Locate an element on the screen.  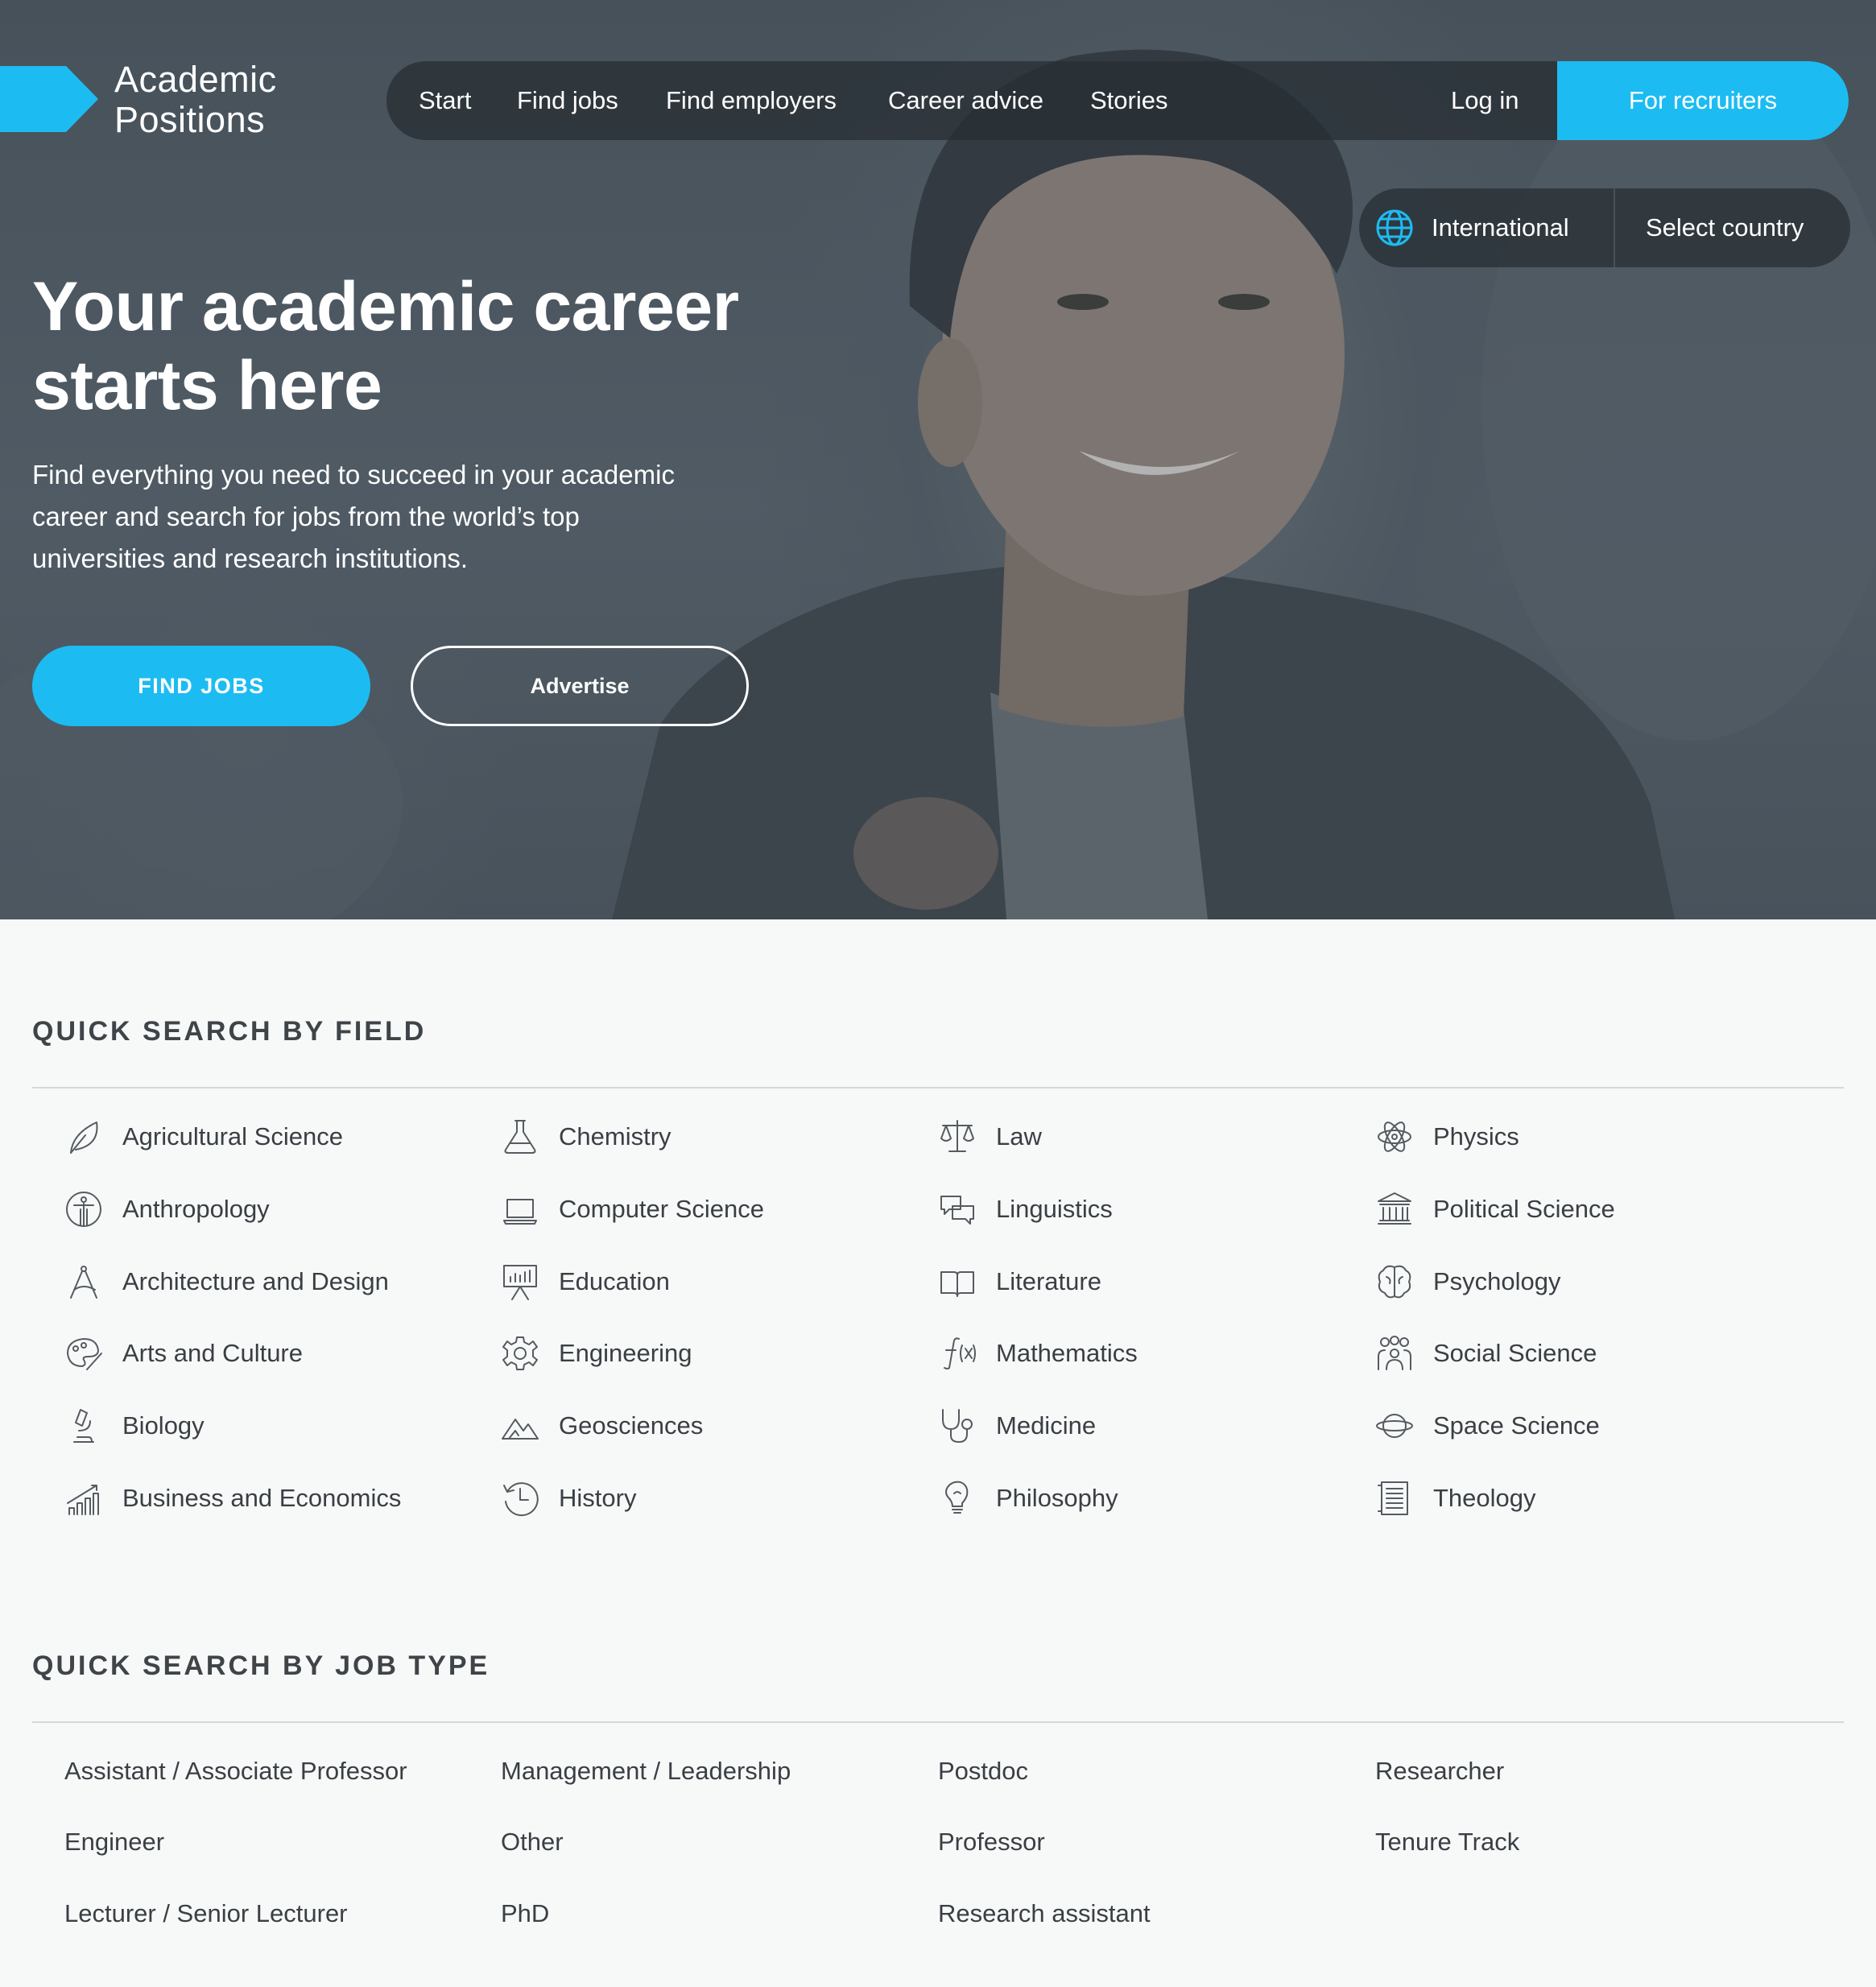
job-type-professor: Professor is located at coordinates (991, 1842).